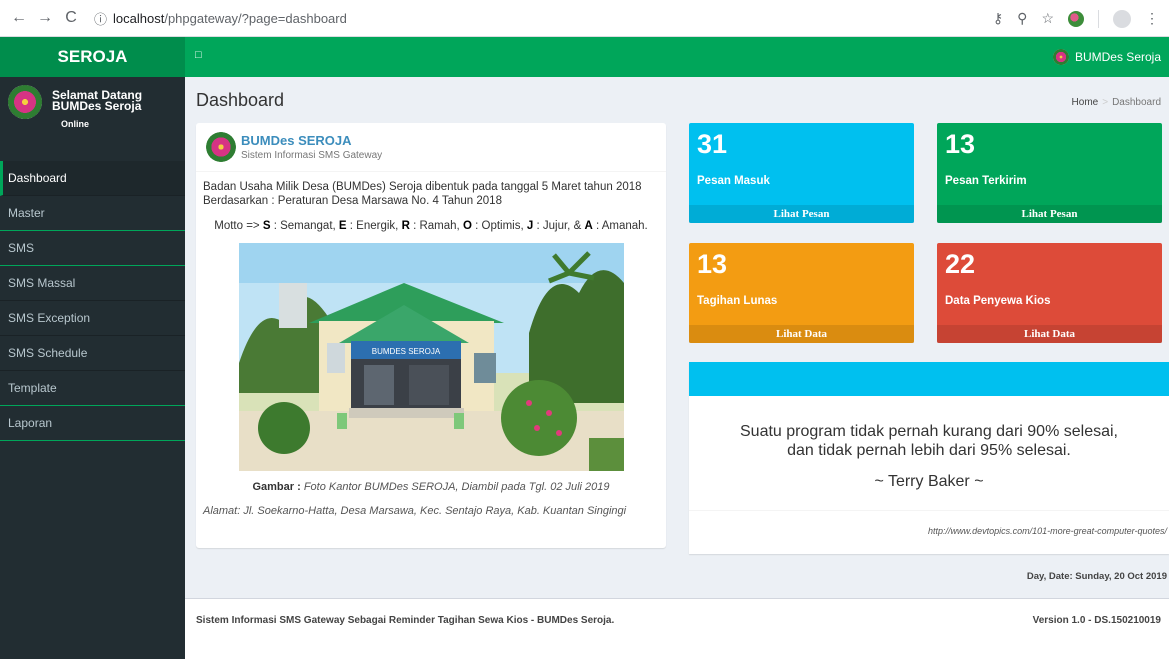 Image resolution: width=1169 pixels, height=659 pixels. I want to click on zoom-icon: ⚲, so click(1022, 18).